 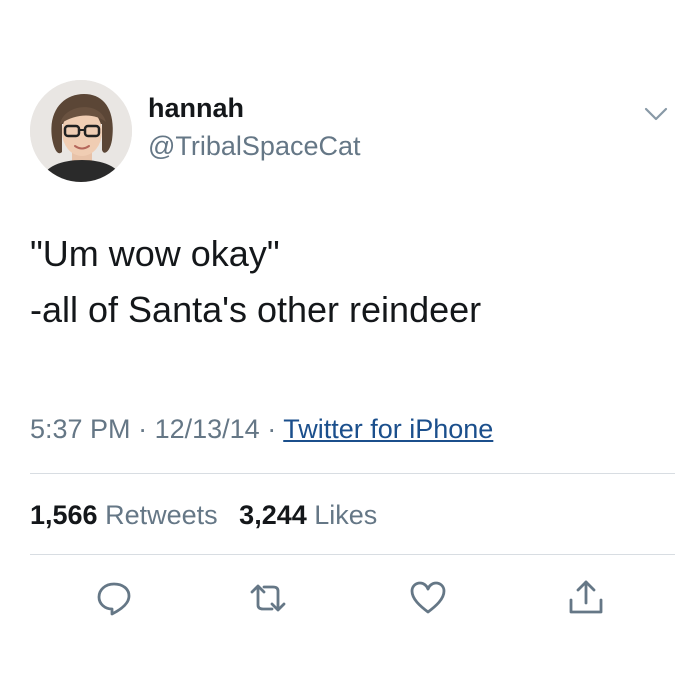 What do you see at coordinates (196, 108) in the screenshot?
I see `display-name: hannah` at bounding box center [196, 108].